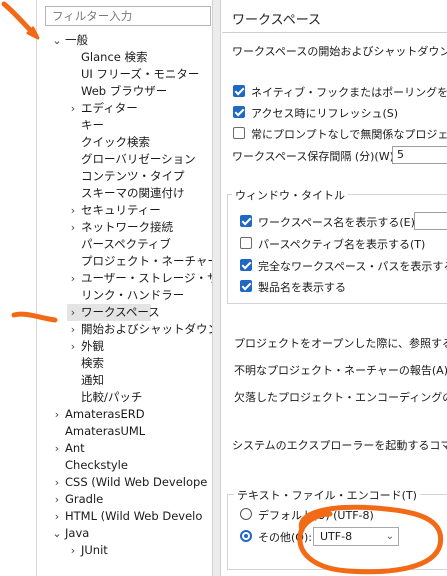 This screenshot has height=576, width=447. I want to click on encoding-select-value: UTF-8, so click(336, 536).